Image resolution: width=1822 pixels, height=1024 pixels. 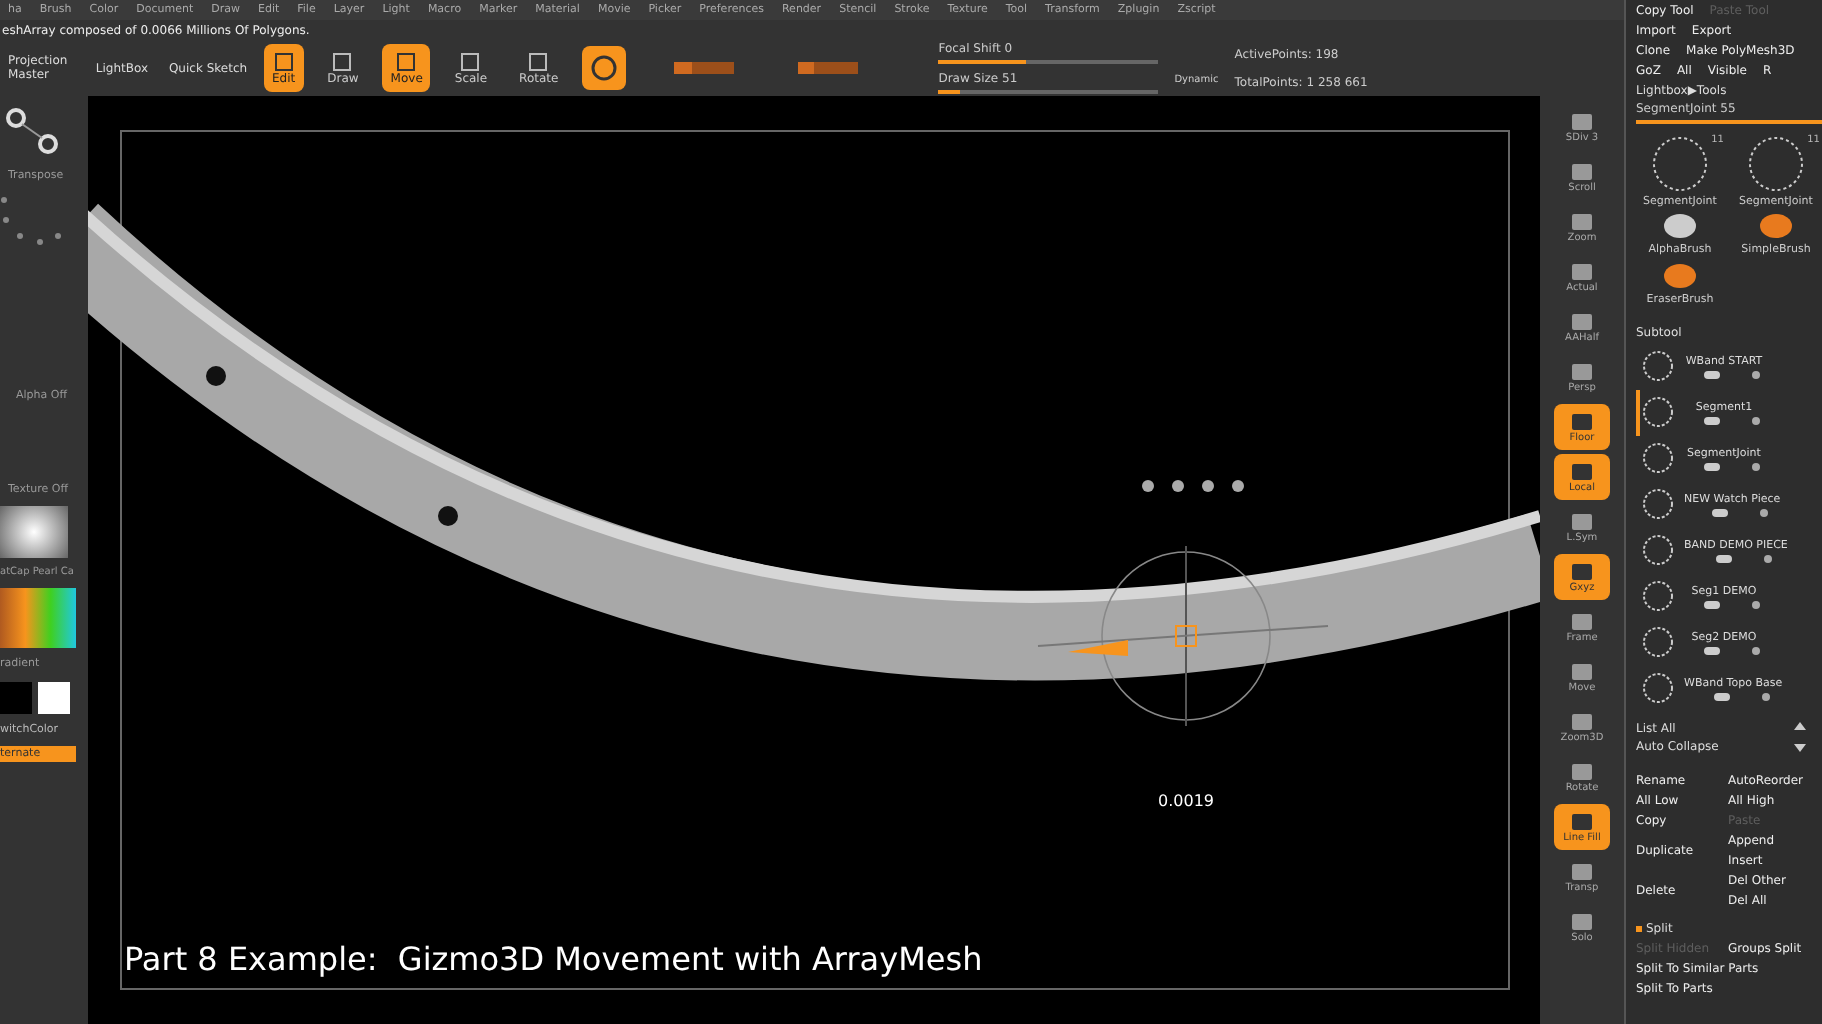 What do you see at coordinates (1800, 746) in the screenshot?
I see `arrow-down-icon` at bounding box center [1800, 746].